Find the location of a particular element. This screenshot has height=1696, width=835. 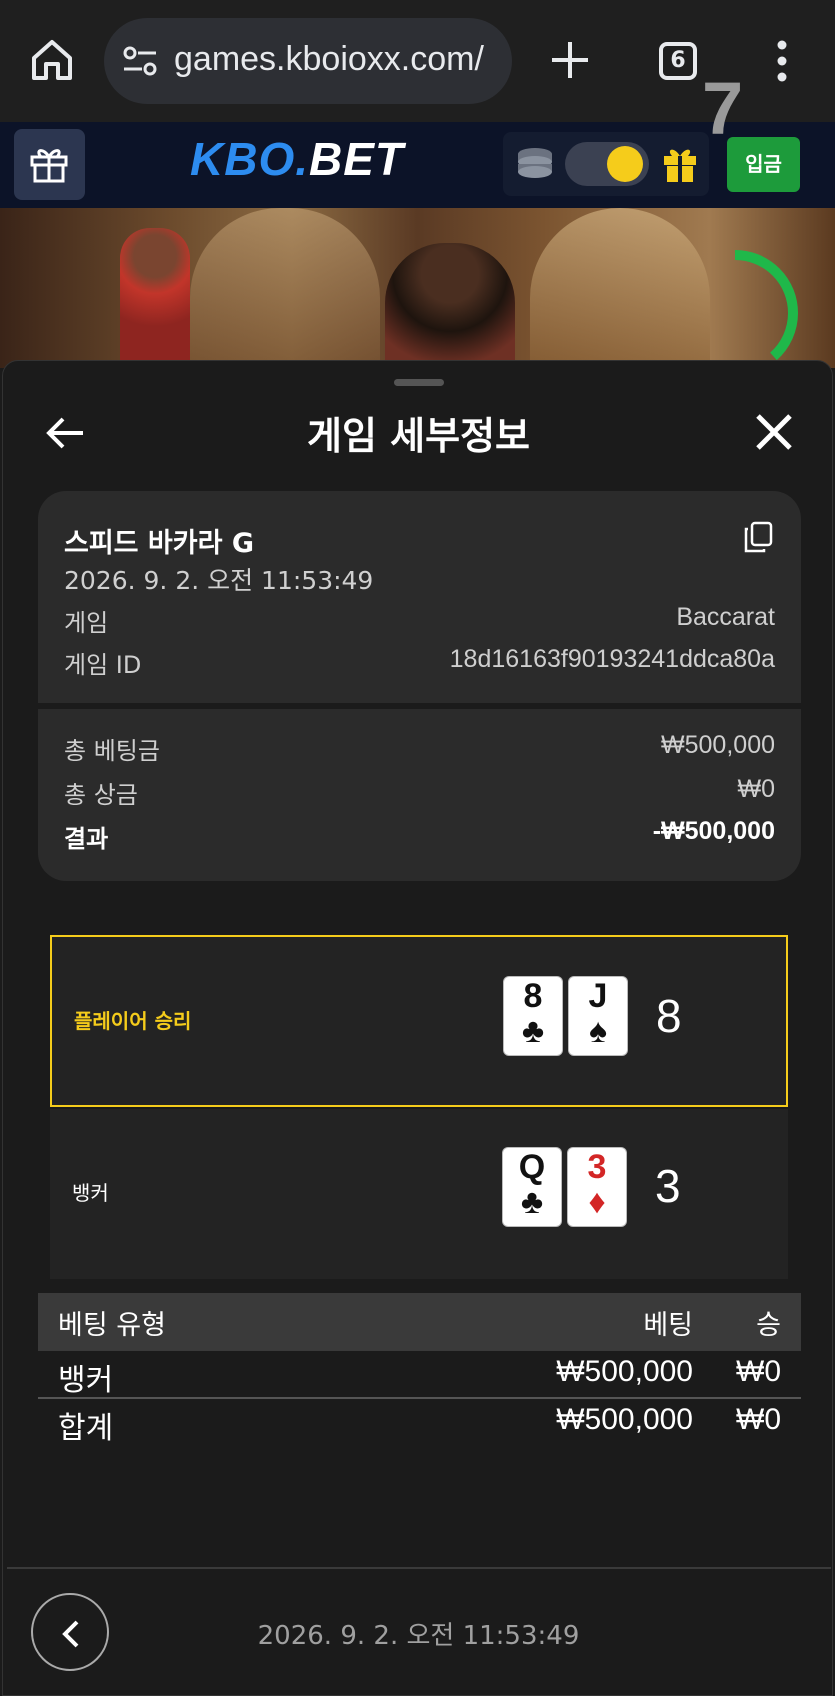

bet-table: 베팅 유형 베팅 승 뱅커 ₩500,000 ₩0 합계 ₩500,000 ₩0 is located at coordinates (419, 1370).